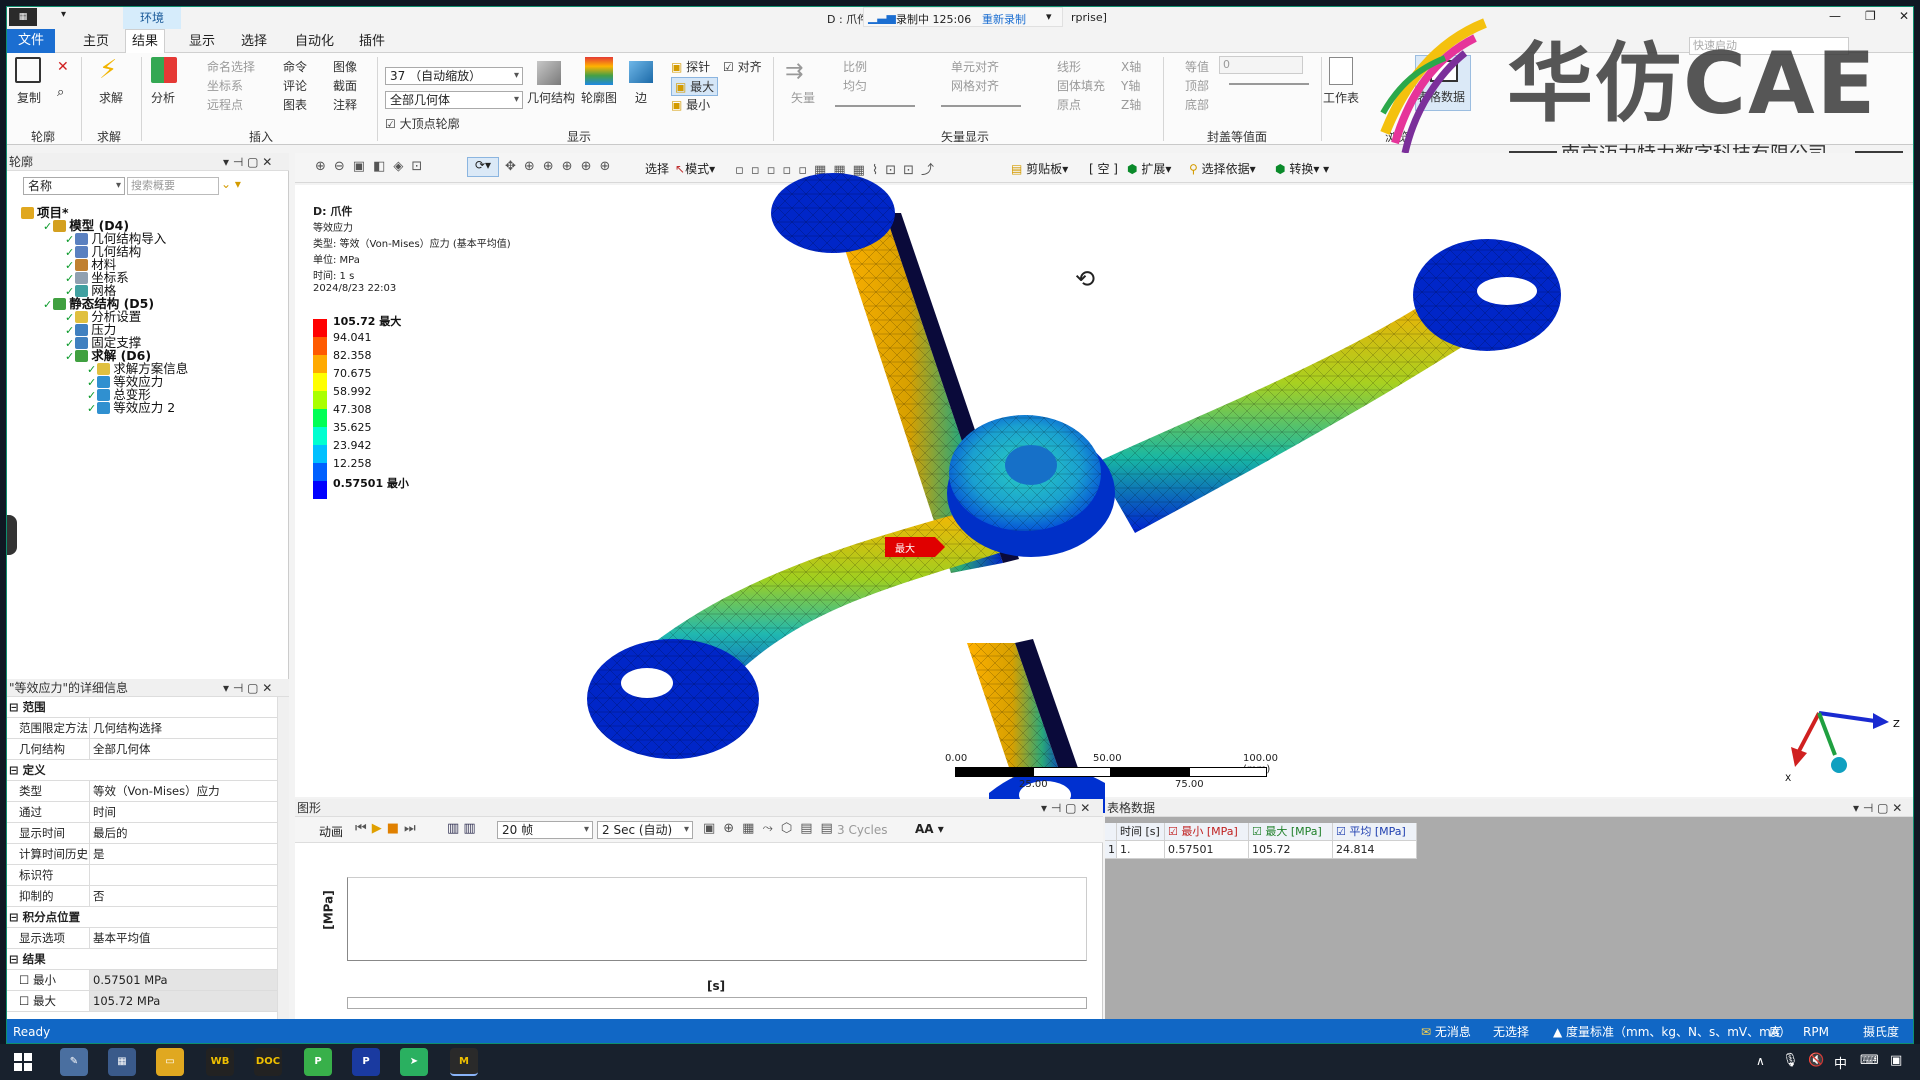 The width and height of the screenshot is (1920, 1080). Describe the element at coordinates (254, 42) in the screenshot. I see `tab-selection: 选择` at that location.